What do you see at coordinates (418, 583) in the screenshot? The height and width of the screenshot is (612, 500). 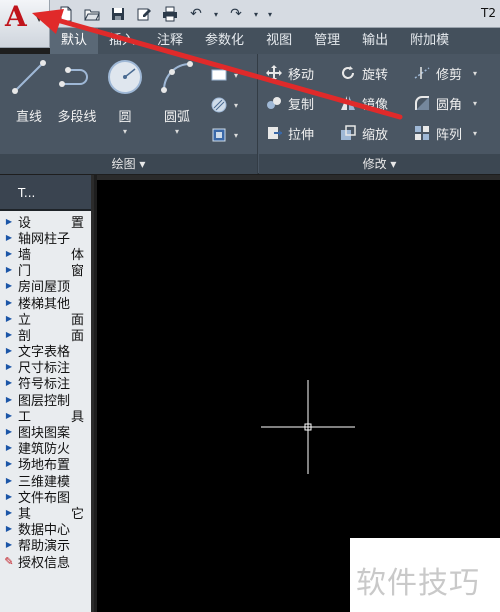 I see `watermark-text: 软件技巧` at bounding box center [418, 583].